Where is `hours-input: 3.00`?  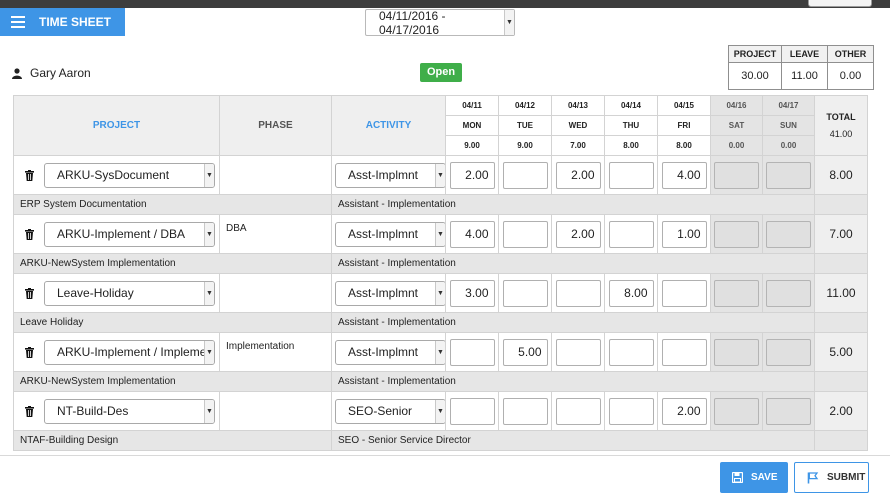
hours-input: 3.00 is located at coordinates (472, 293).